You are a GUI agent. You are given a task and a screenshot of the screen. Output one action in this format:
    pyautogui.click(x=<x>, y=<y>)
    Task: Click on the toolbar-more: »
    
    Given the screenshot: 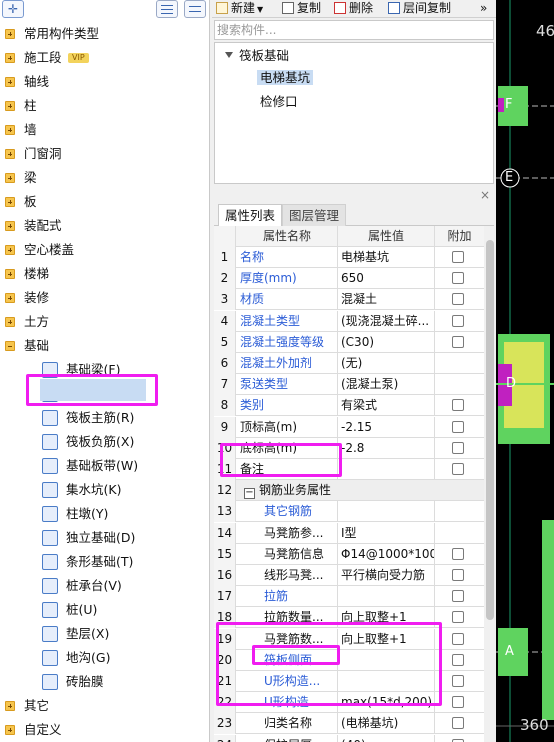 What is the action you would take?
    pyautogui.click(x=483, y=9)
    